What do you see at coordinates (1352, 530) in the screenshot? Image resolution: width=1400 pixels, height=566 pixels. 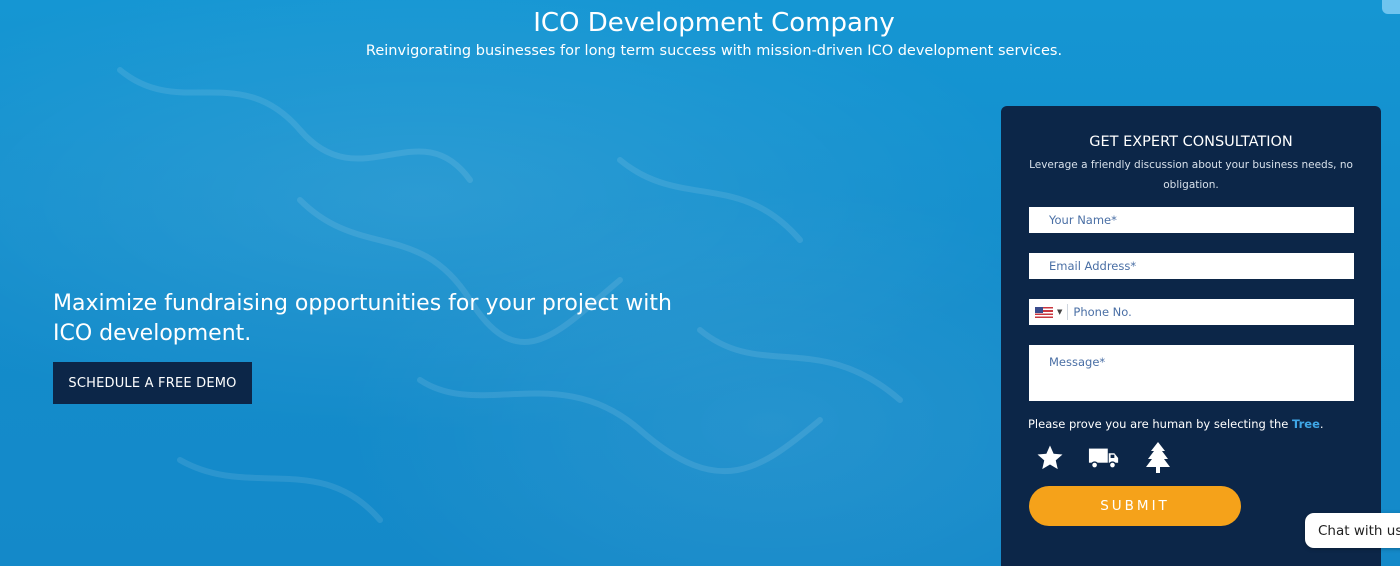 I see `chat-widget-button: Chat with us` at bounding box center [1352, 530].